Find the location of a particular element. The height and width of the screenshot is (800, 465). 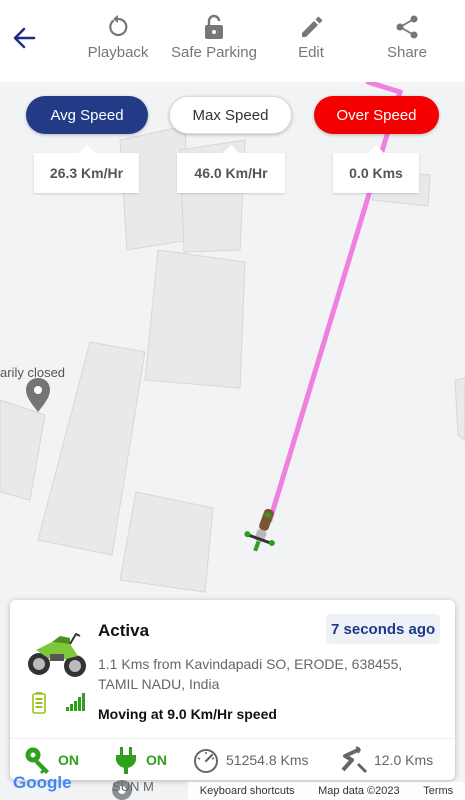

over-speed-value: 0.0 Kms is located at coordinates (376, 169).